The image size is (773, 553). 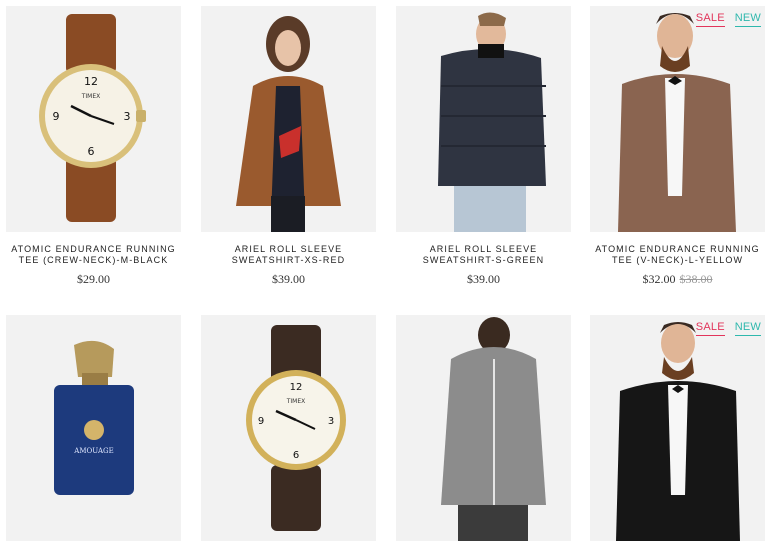 What do you see at coordinates (659, 279) in the screenshot?
I see `current-price: $32.00` at bounding box center [659, 279].